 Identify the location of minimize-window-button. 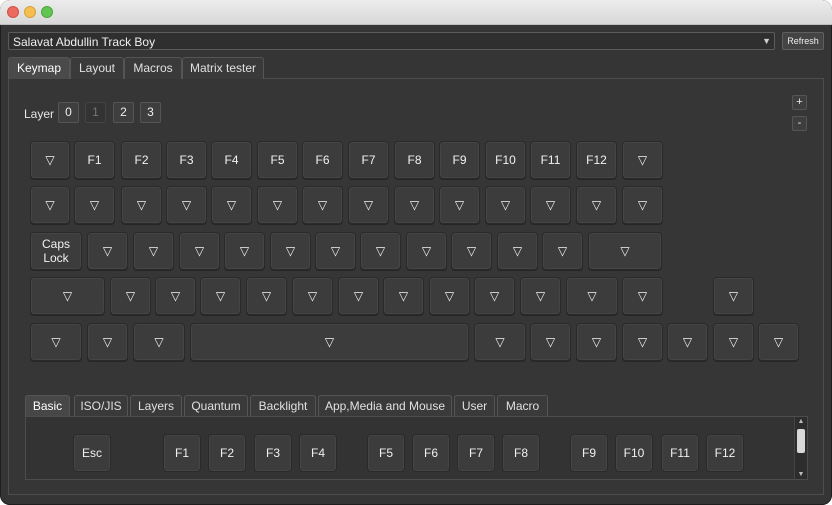
(30, 12).